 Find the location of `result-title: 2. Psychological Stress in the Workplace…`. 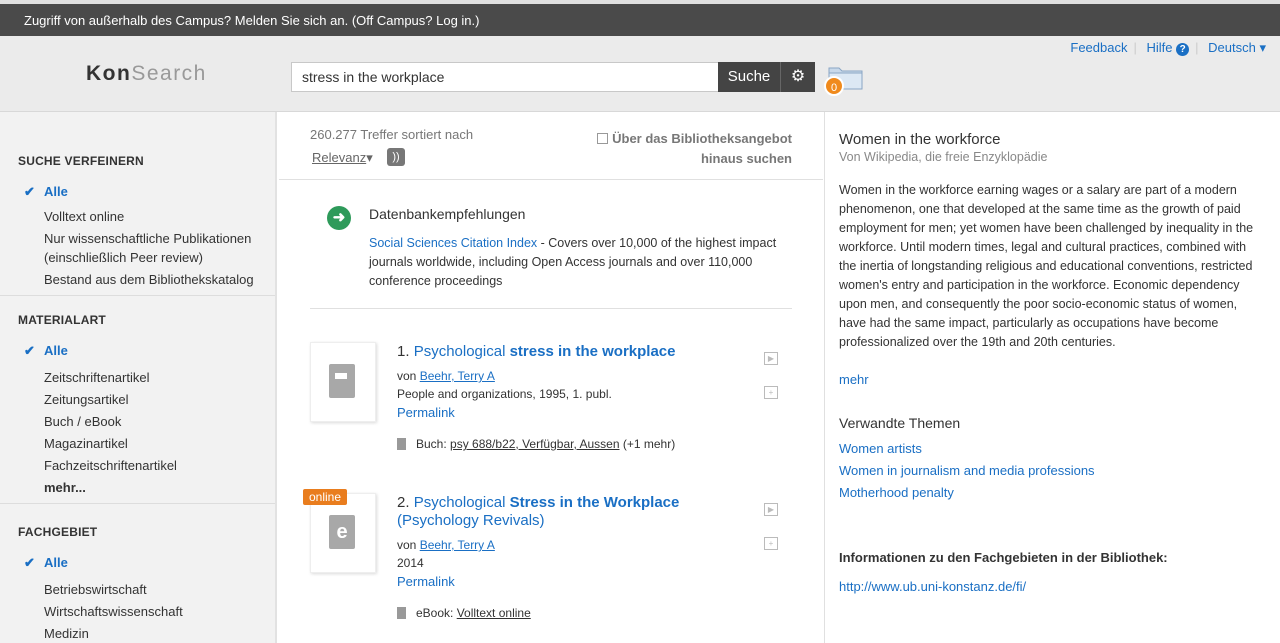

result-title: 2. Psychological Stress in the Workplace… is located at coordinates (557, 512).